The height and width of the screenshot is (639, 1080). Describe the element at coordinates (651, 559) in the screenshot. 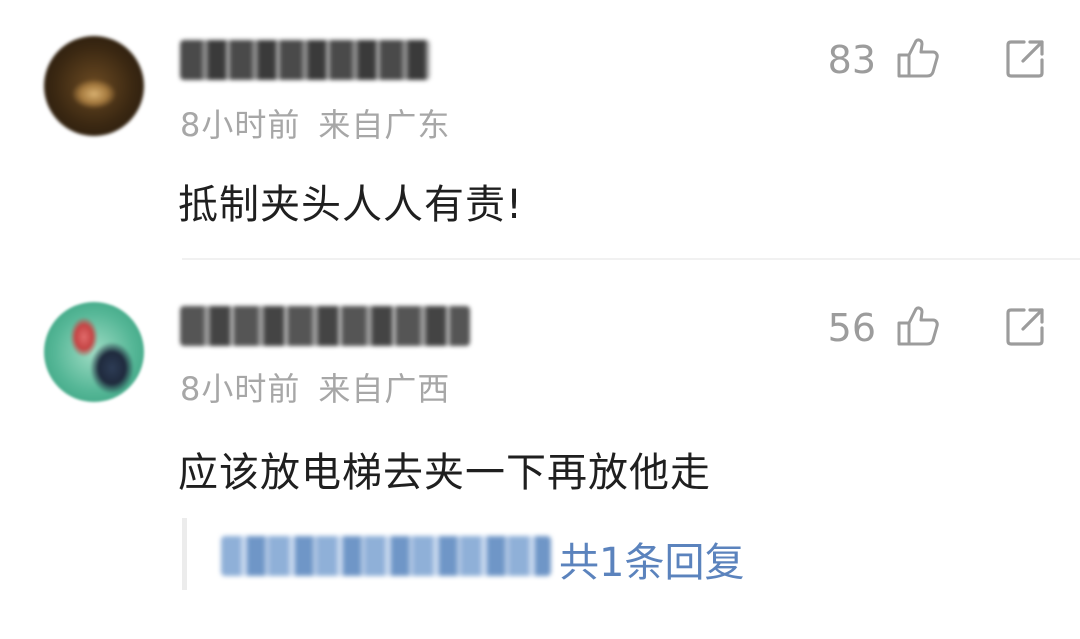

I see `reply-count-link: 共1条回复` at that location.